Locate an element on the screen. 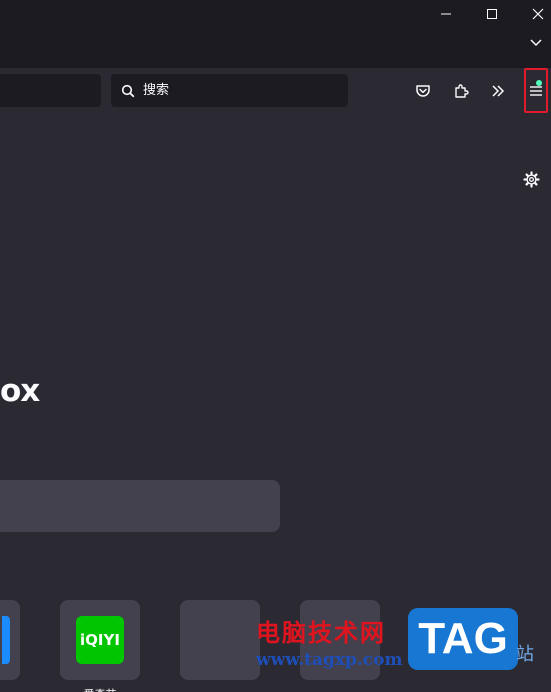  gear-icon is located at coordinates (531, 179).